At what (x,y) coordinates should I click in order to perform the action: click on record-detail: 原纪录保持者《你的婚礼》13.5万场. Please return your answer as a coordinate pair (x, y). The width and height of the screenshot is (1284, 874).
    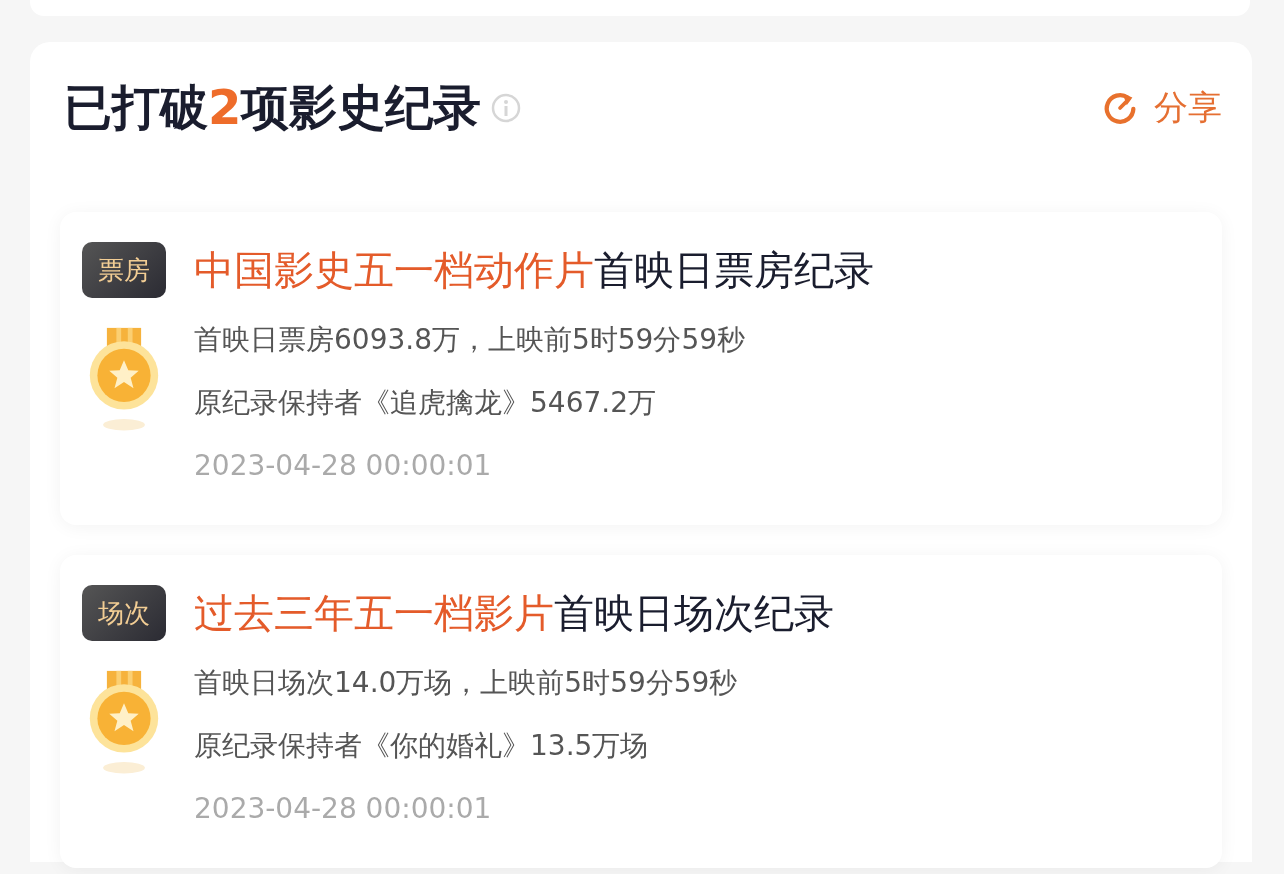
    Looking at the image, I should click on (422, 746).